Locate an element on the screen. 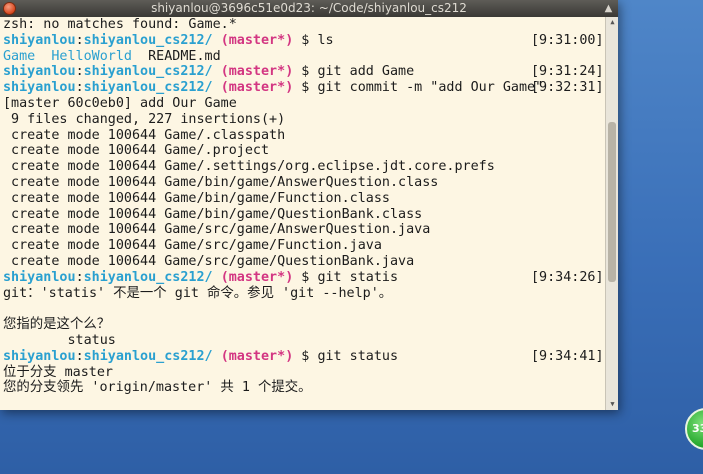 This screenshot has width=703, height=474. output-text: create mode 100644 Game/.project is located at coordinates (136, 151).